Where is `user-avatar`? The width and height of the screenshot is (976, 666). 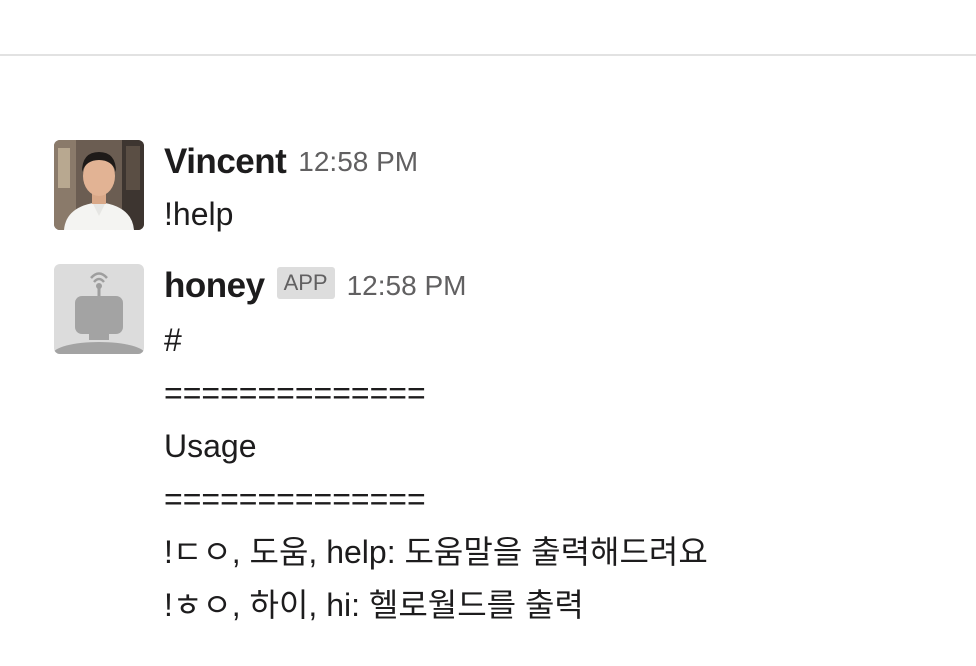 user-avatar is located at coordinates (99, 185).